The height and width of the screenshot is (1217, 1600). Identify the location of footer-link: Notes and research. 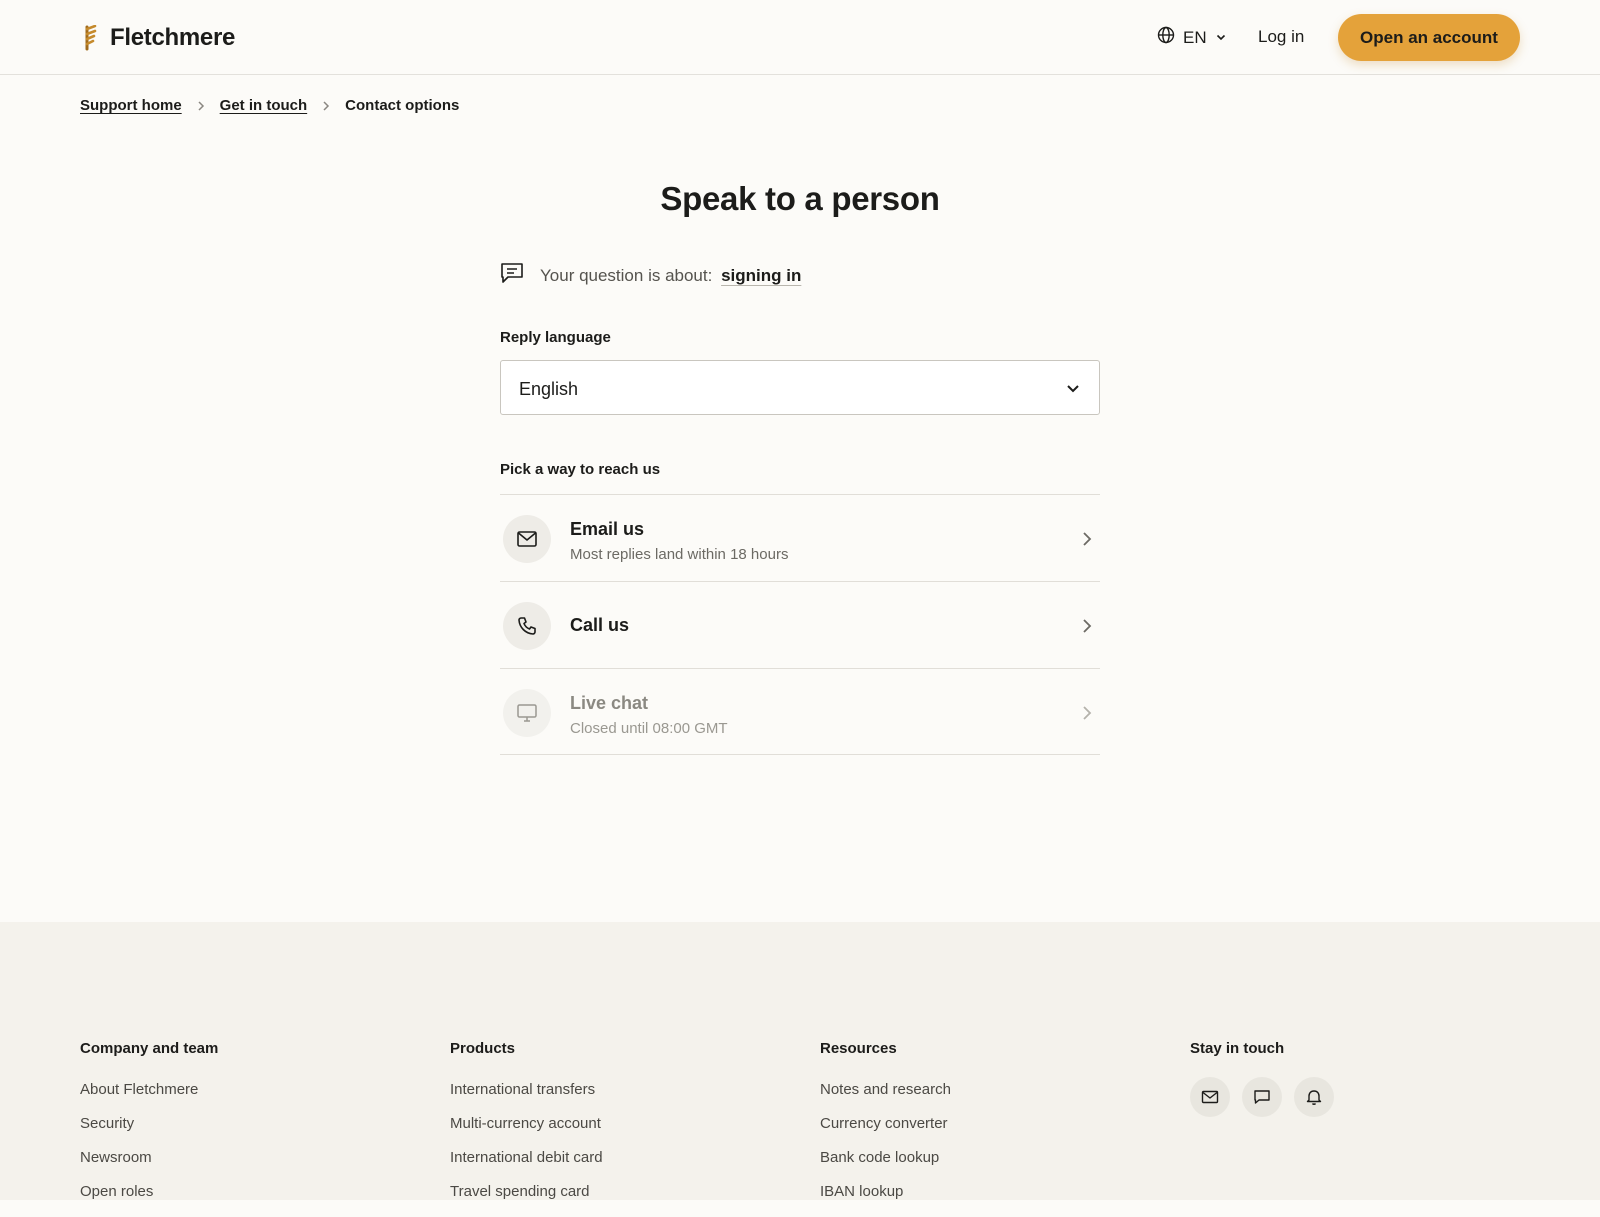
(885, 1089).